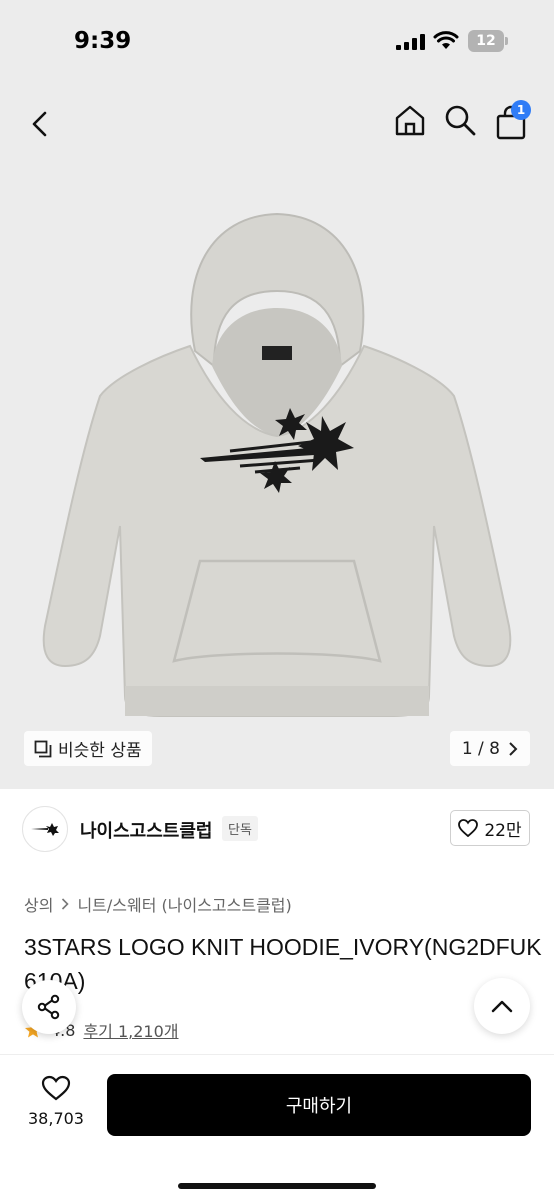 The image size is (554, 1200). I want to click on battery-icon: 12, so click(488, 41).